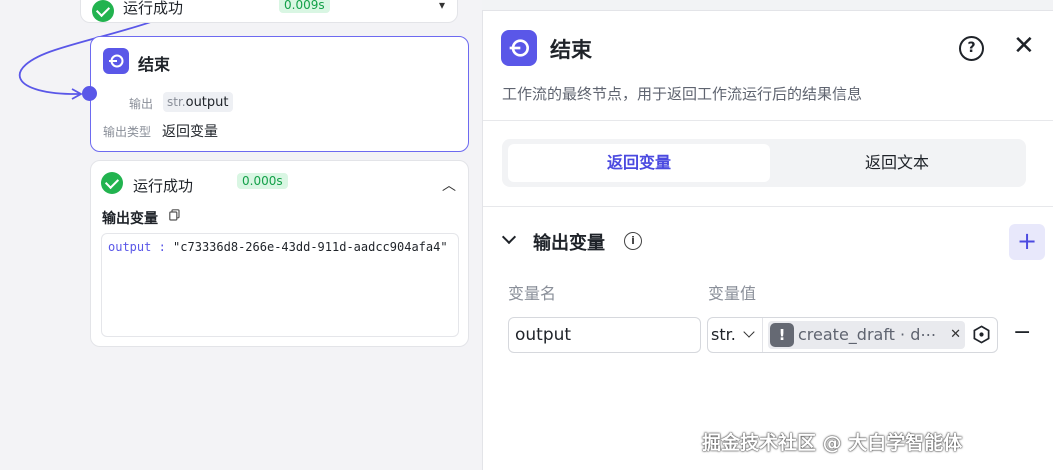  I want to click on output-type-label: 输出类型, so click(127, 132).